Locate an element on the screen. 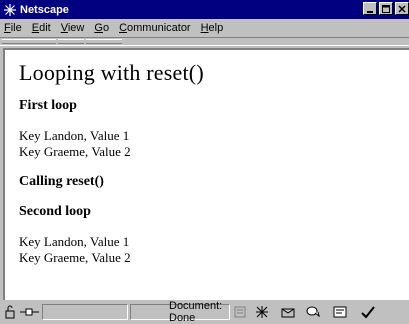 This screenshot has width=409, height=324. menu-view-accel: V is located at coordinates (64, 28).